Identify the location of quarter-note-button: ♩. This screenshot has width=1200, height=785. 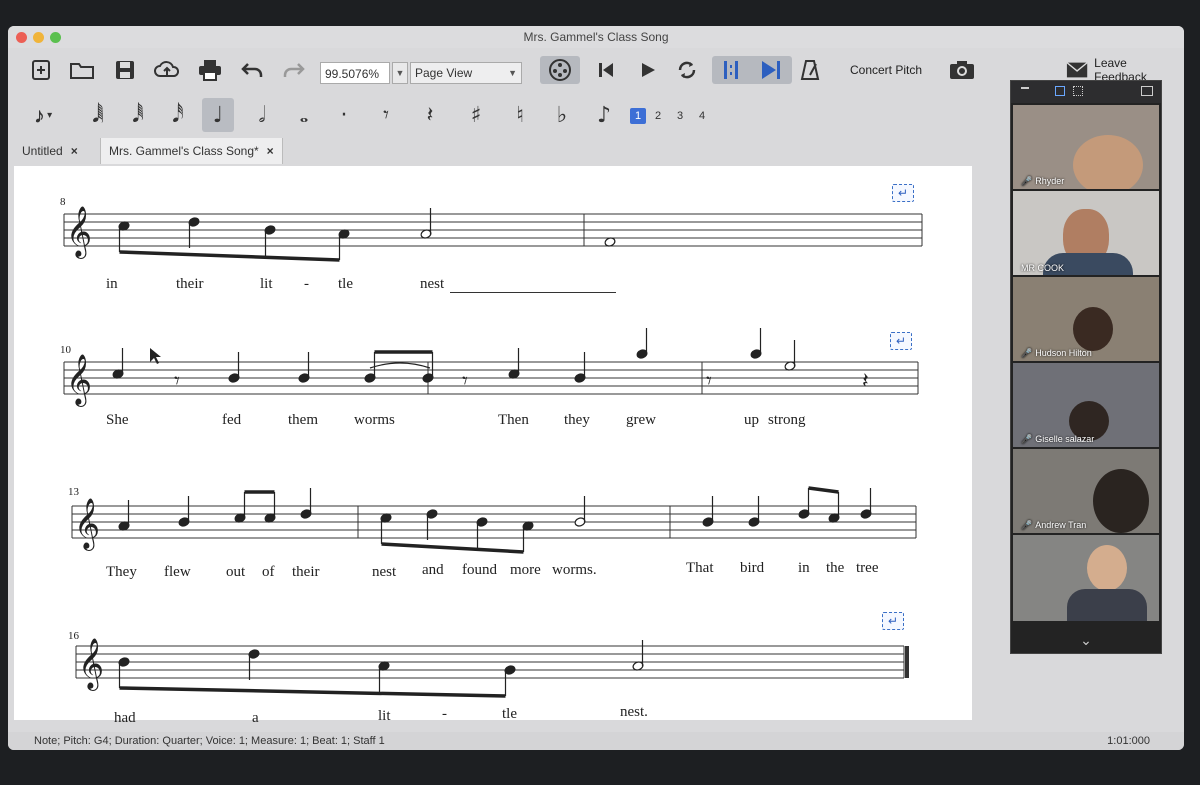
(218, 115).